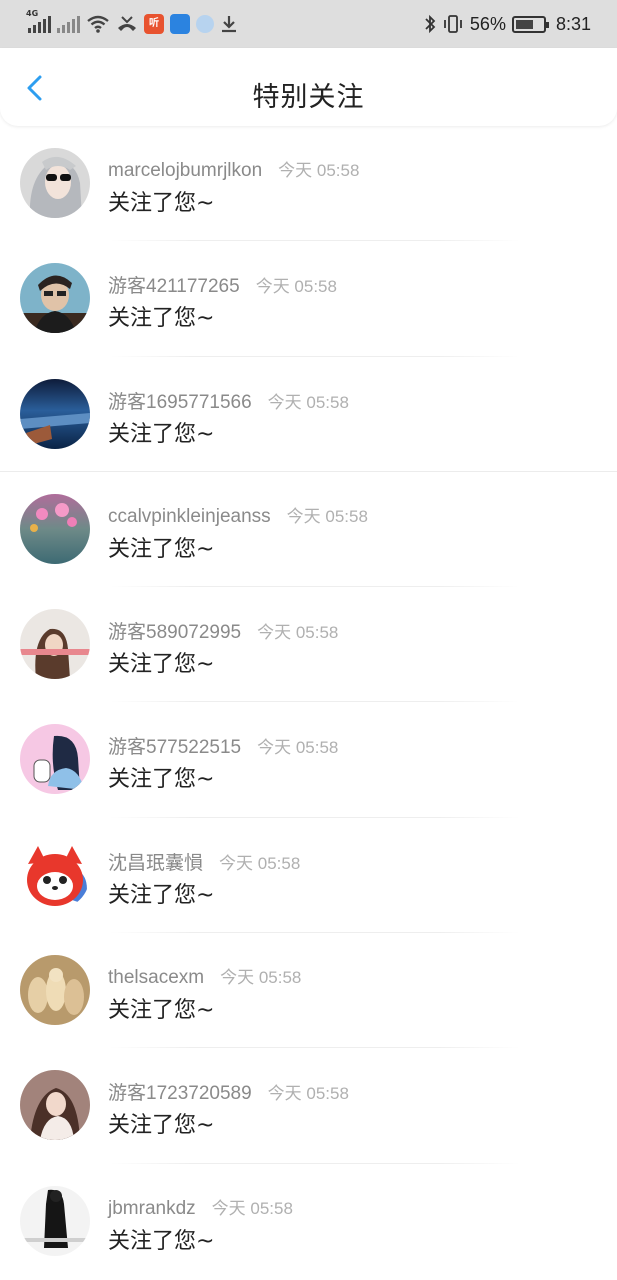 The width and height of the screenshot is (617, 1280). I want to click on bluetooth-icon, so click(430, 24).